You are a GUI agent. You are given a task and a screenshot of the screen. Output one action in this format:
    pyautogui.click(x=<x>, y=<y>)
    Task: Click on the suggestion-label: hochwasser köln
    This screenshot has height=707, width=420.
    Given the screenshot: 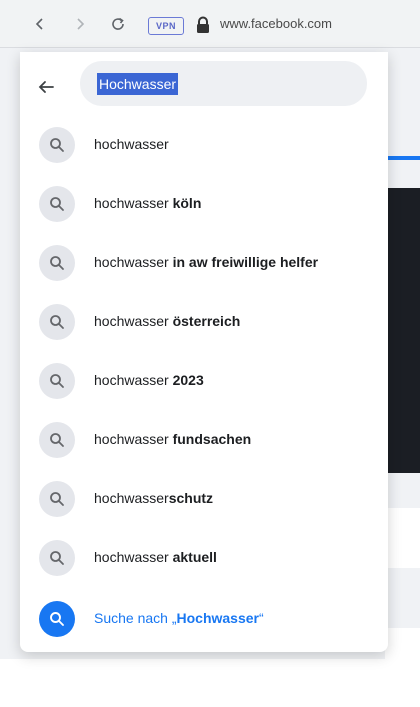 What is the action you would take?
    pyautogui.click(x=148, y=203)
    